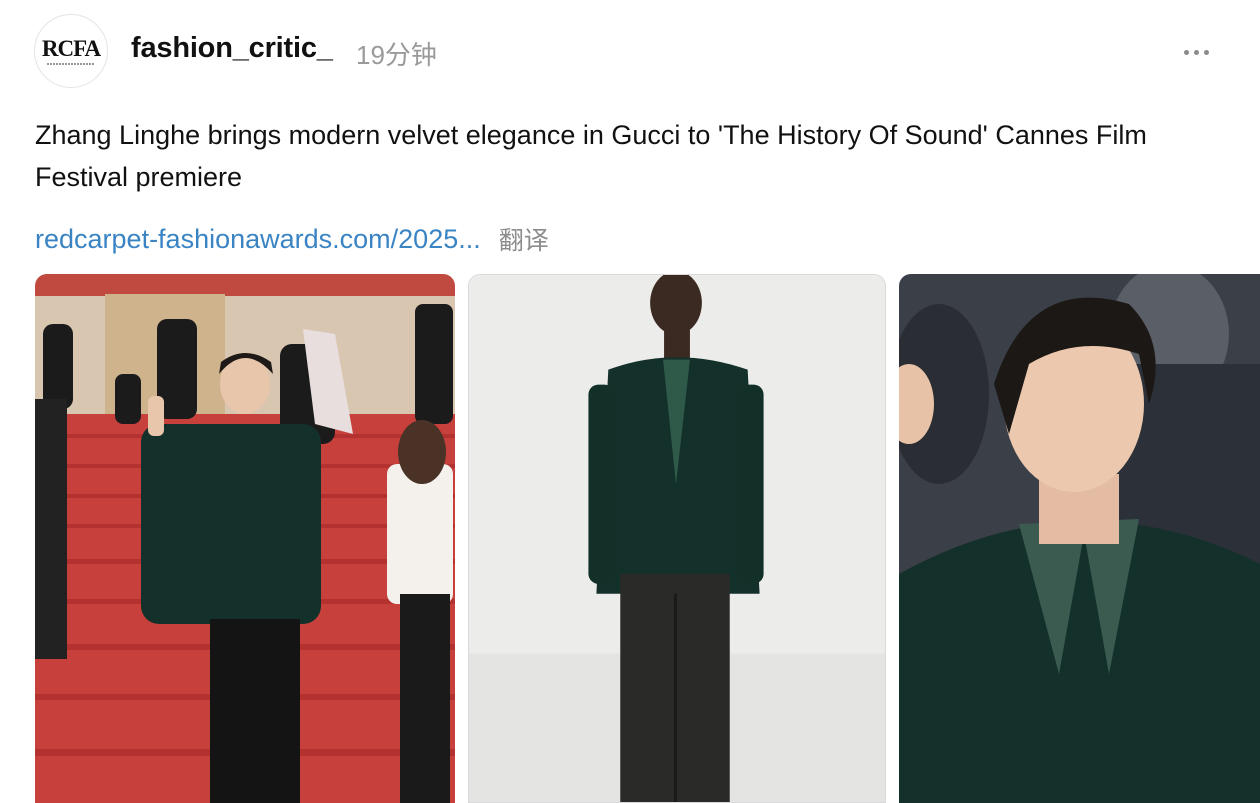 The width and height of the screenshot is (1260, 803). I want to click on post-header: RCFA fashion_critic_ 19分钟, so click(630, 50).